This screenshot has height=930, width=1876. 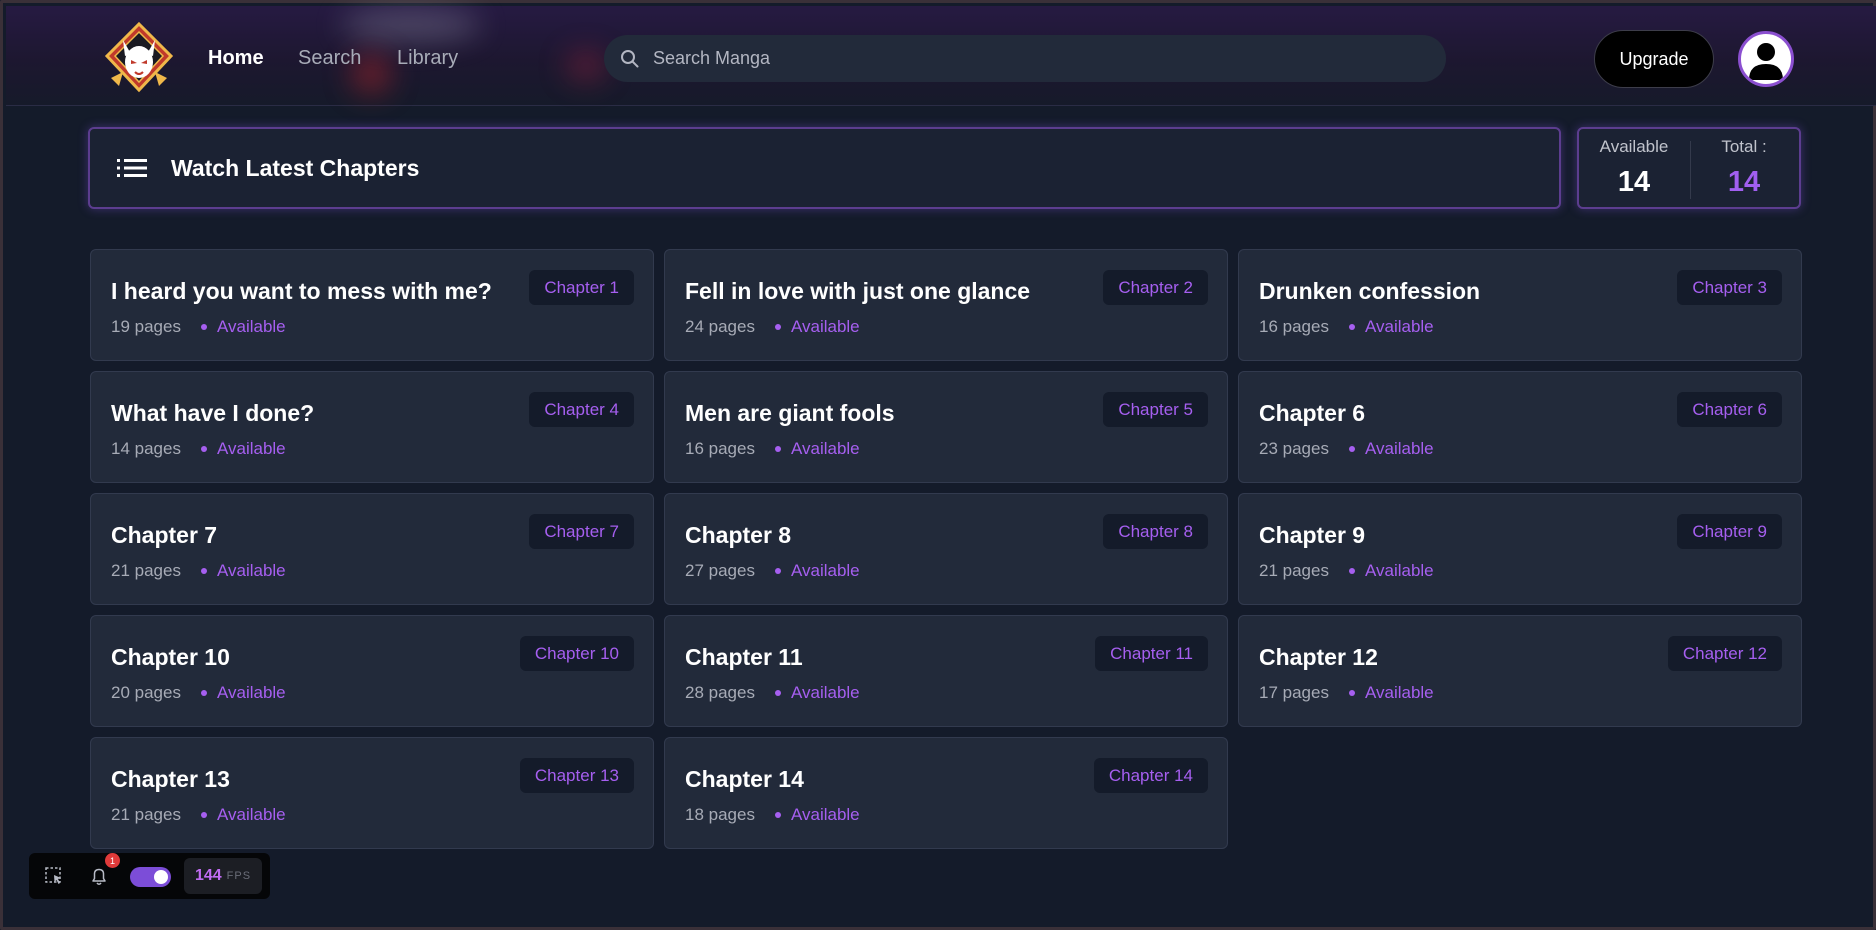 What do you see at coordinates (720, 326) in the screenshot?
I see `chapter-page-count: 24 pages` at bounding box center [720, 326].